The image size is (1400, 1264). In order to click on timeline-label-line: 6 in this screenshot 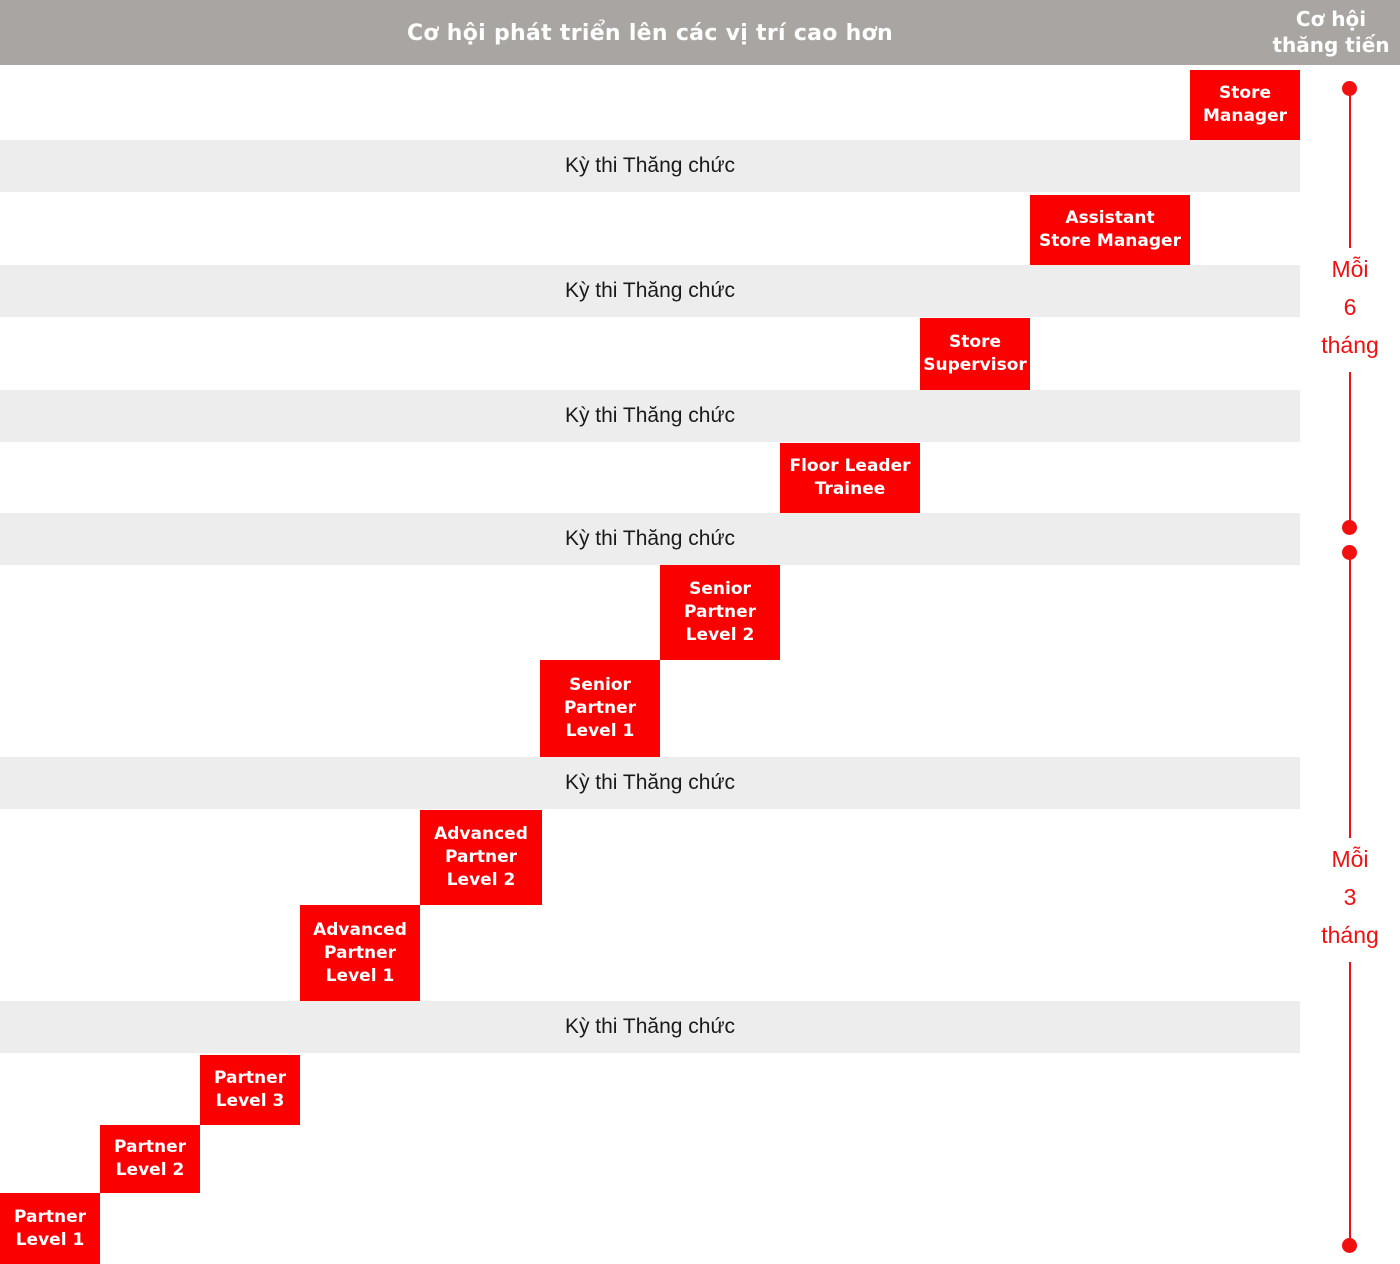, I will do `click(1350, 307)`.